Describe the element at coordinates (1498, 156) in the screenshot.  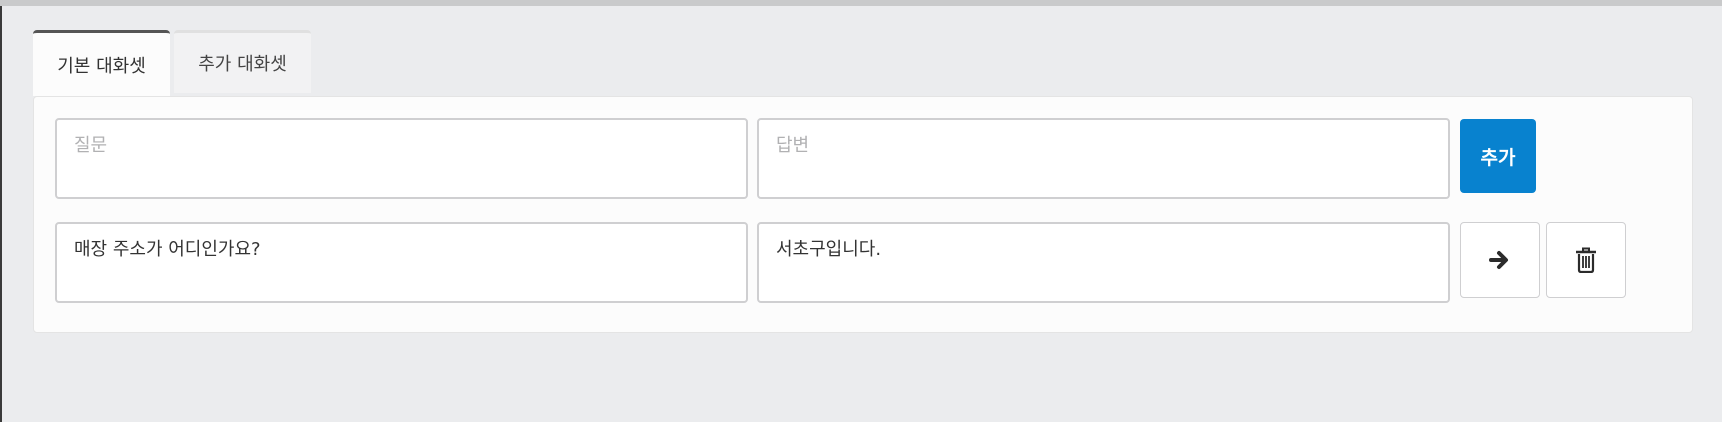
I see `add-button: 추가` at that location.